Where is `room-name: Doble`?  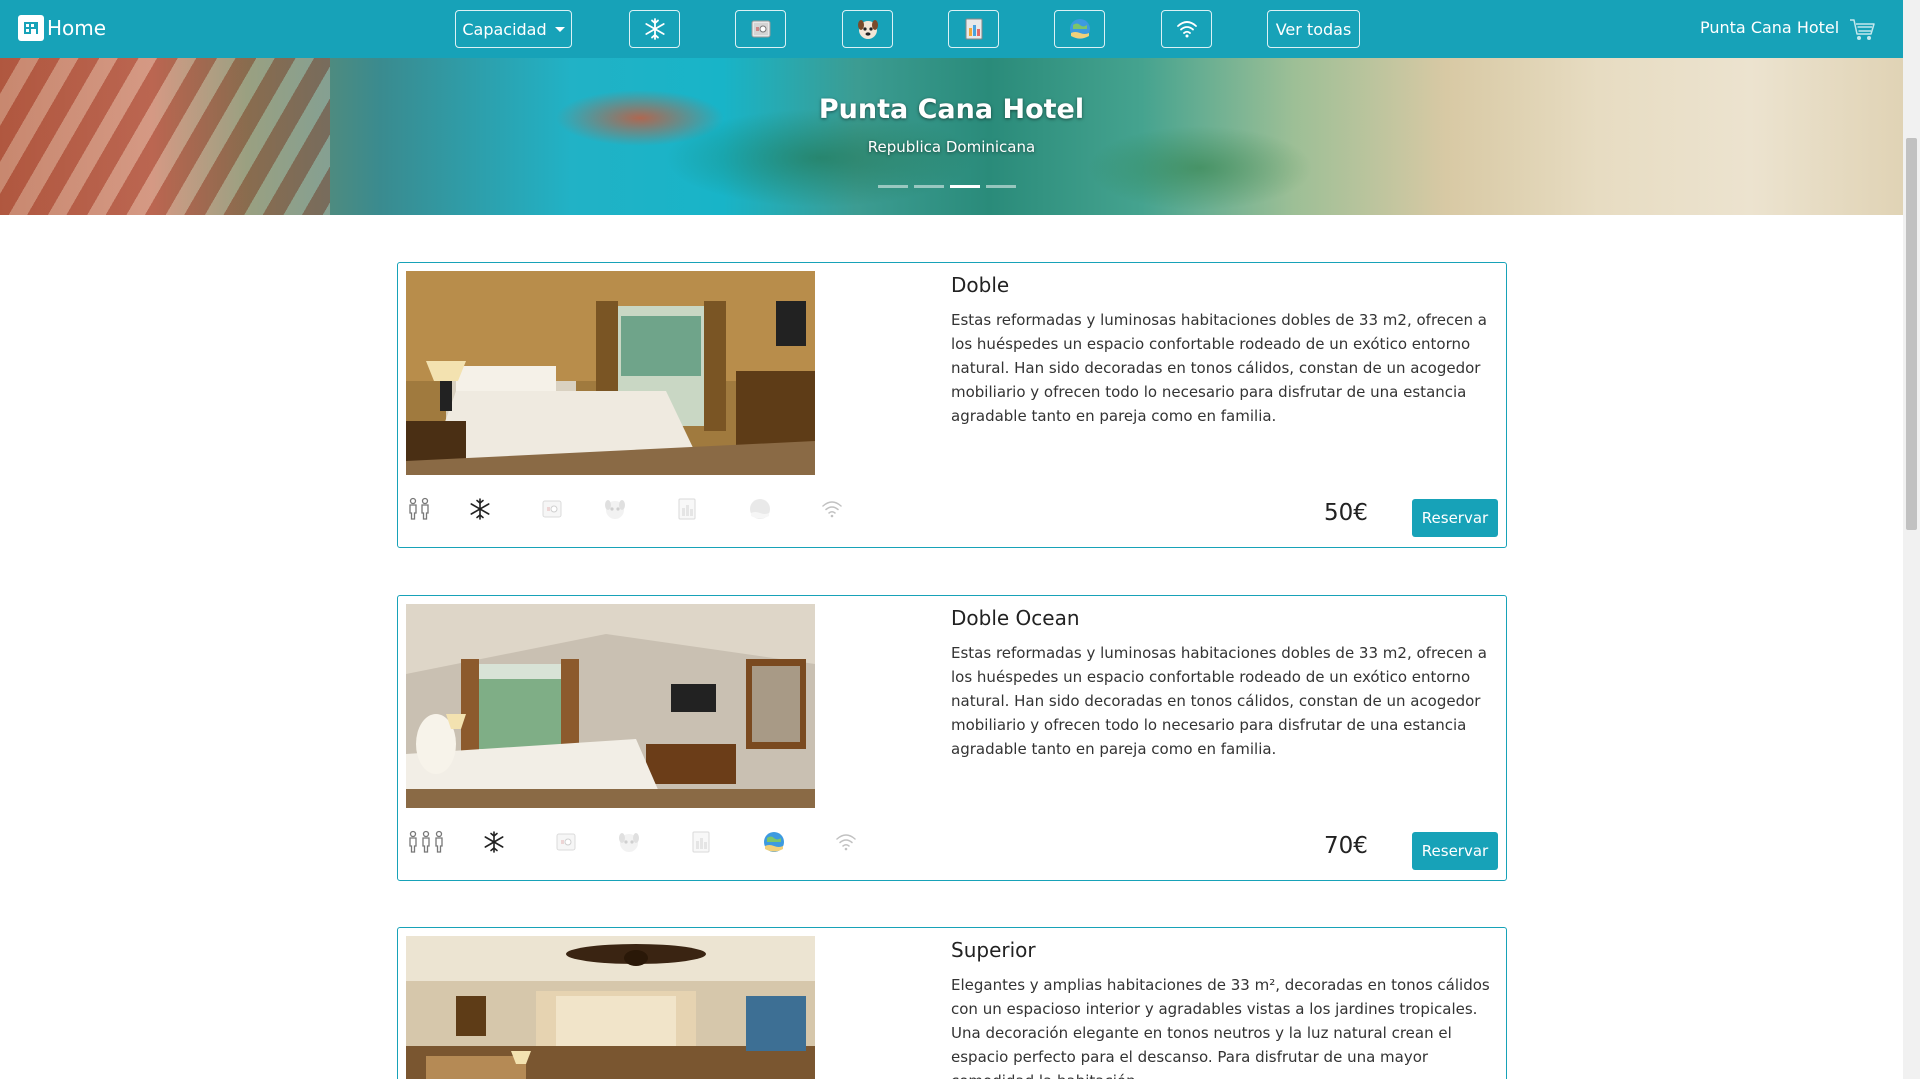 room-name: Doble is located at coordinates (980, 285).